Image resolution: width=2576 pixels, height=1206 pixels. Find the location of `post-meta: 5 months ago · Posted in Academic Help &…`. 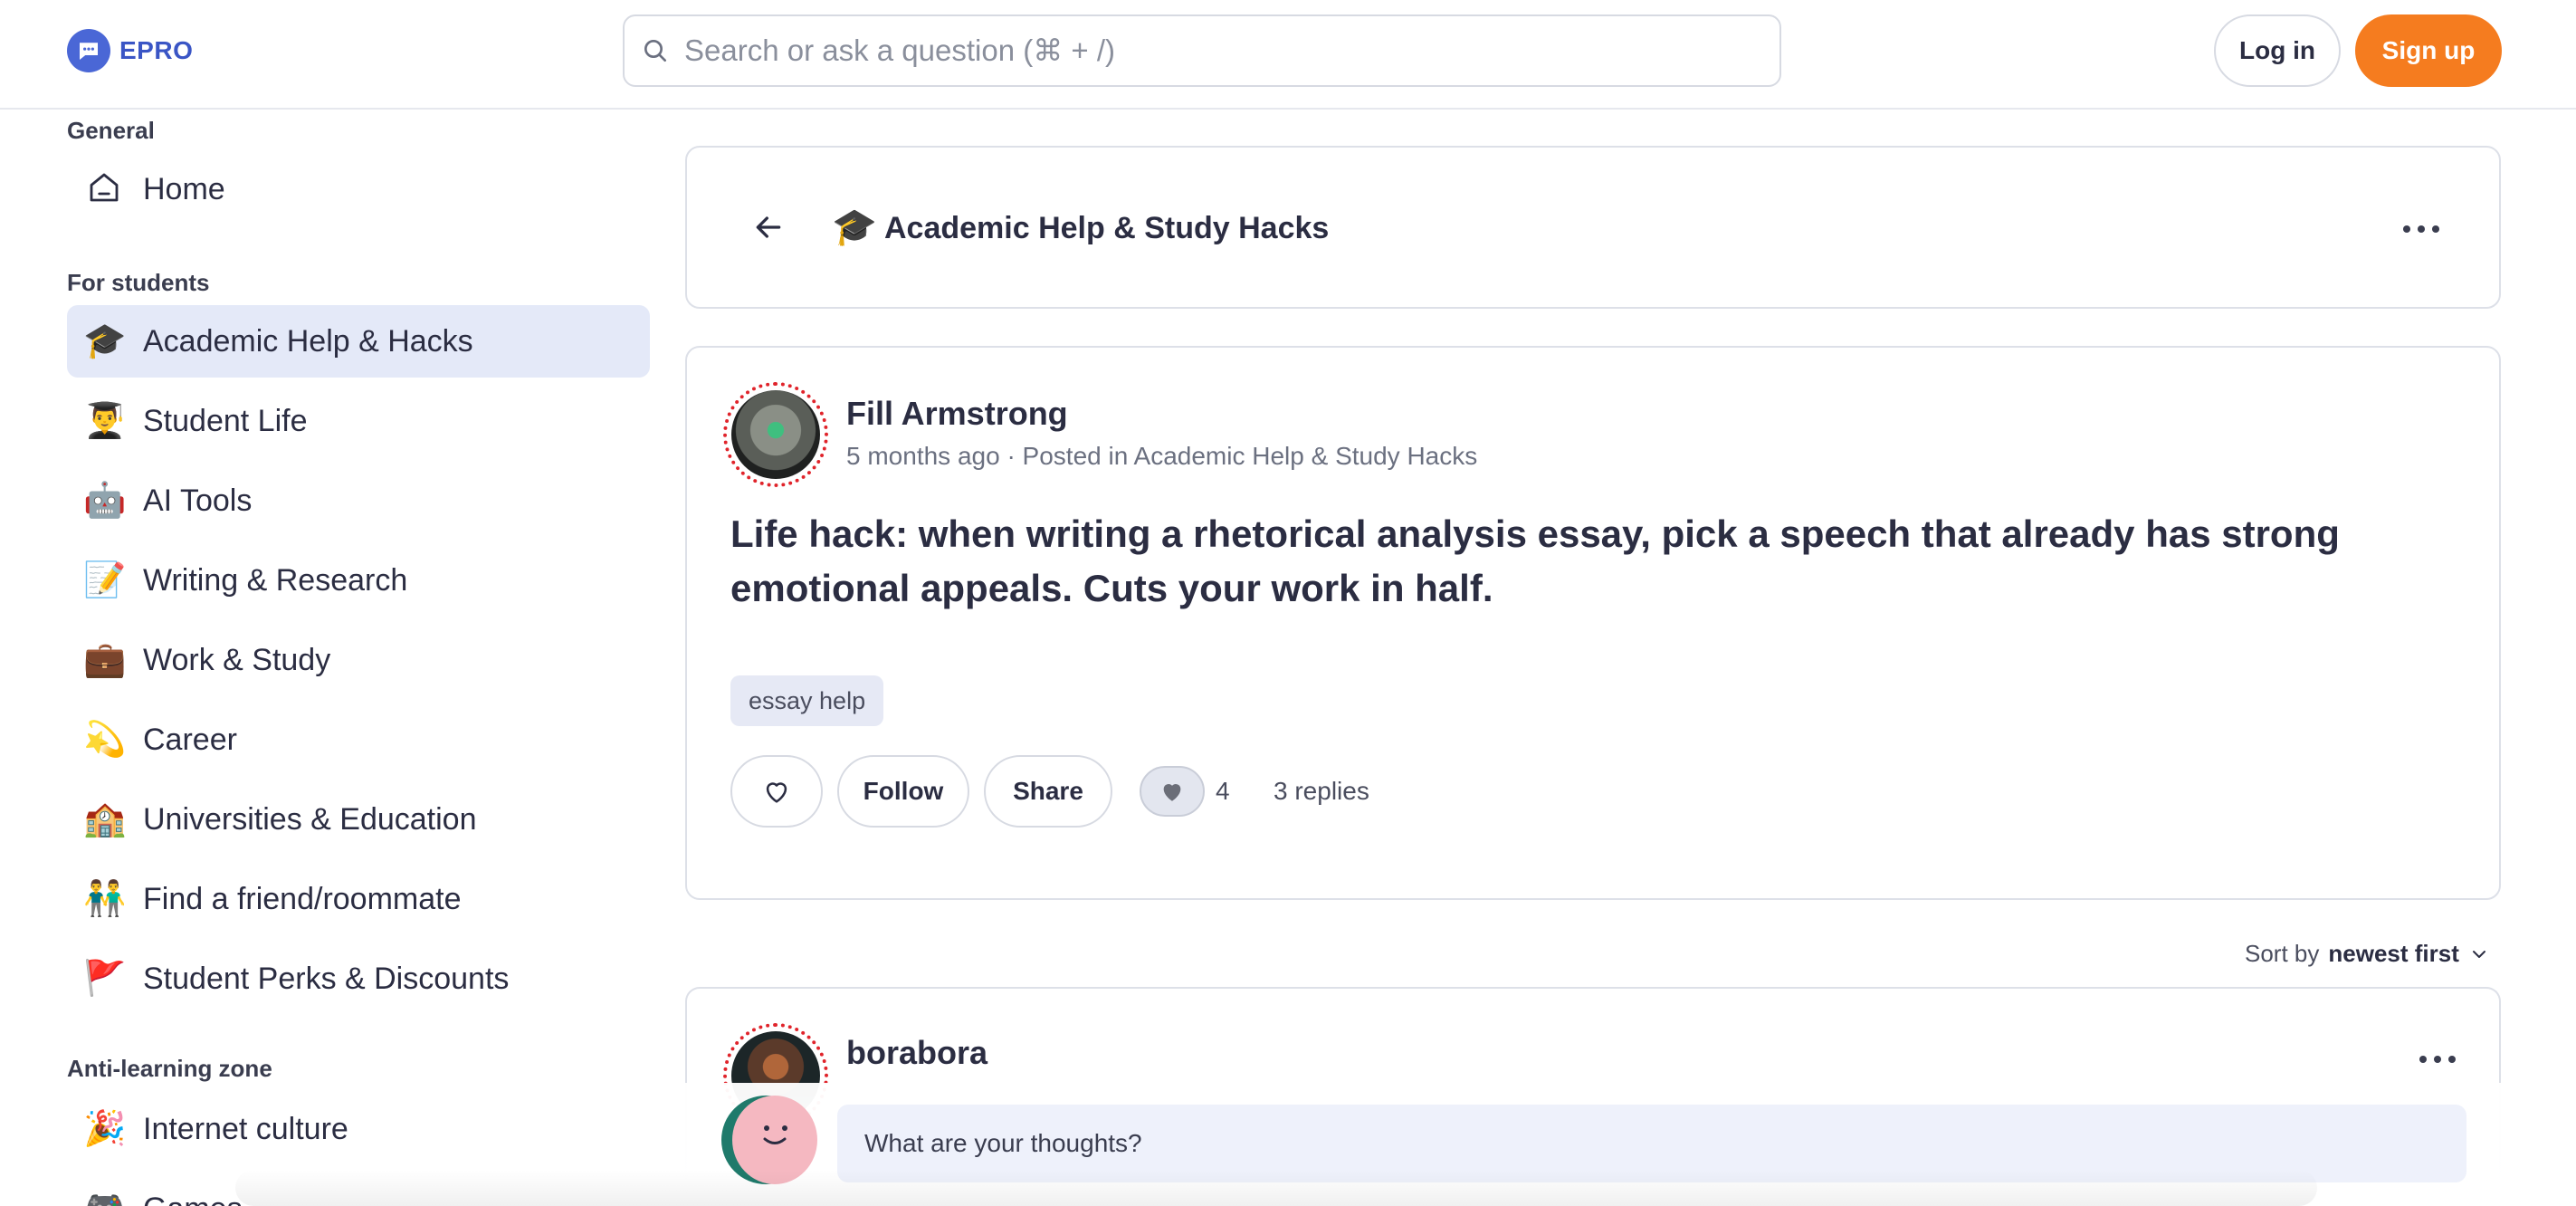

post-meta: 5 months ago · Posted in Academic Help &… is located at coordinates (1162, 456).